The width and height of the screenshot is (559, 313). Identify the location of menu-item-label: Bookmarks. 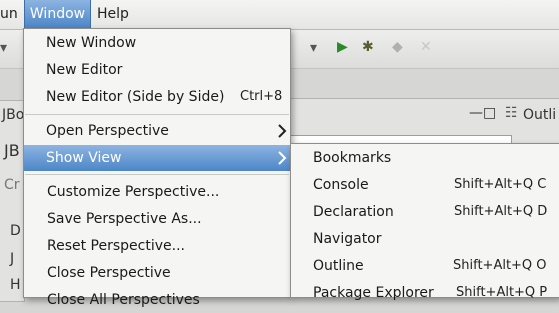
(352, 158).